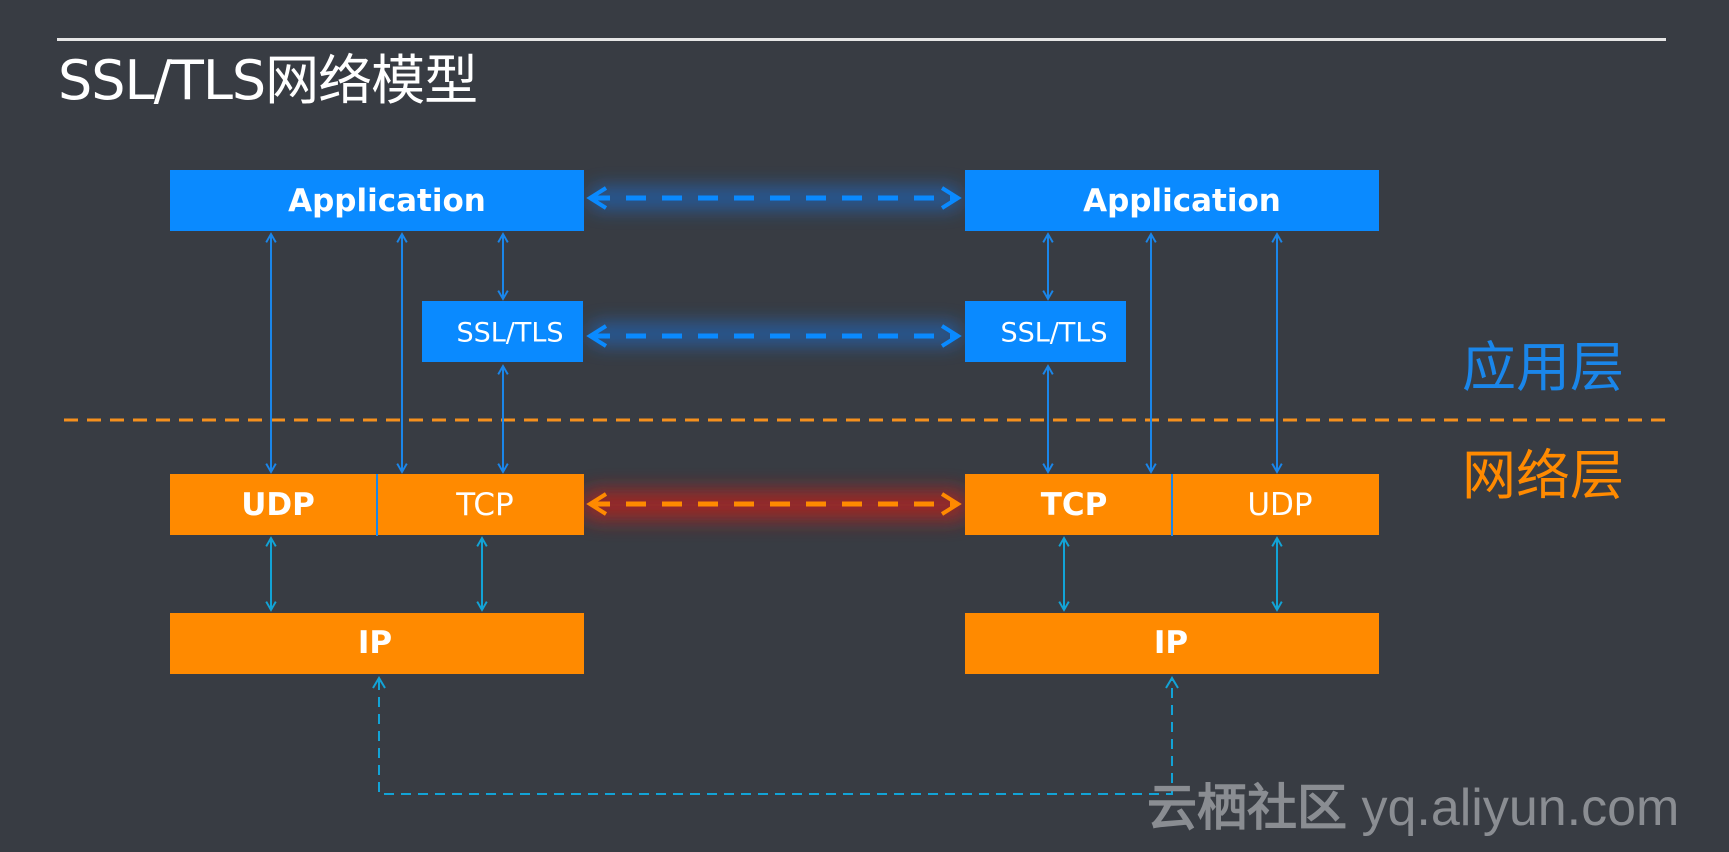 The width and height of the screenshot is (1729, 852). I want to click on ip-physical-link, so click(775, 737).